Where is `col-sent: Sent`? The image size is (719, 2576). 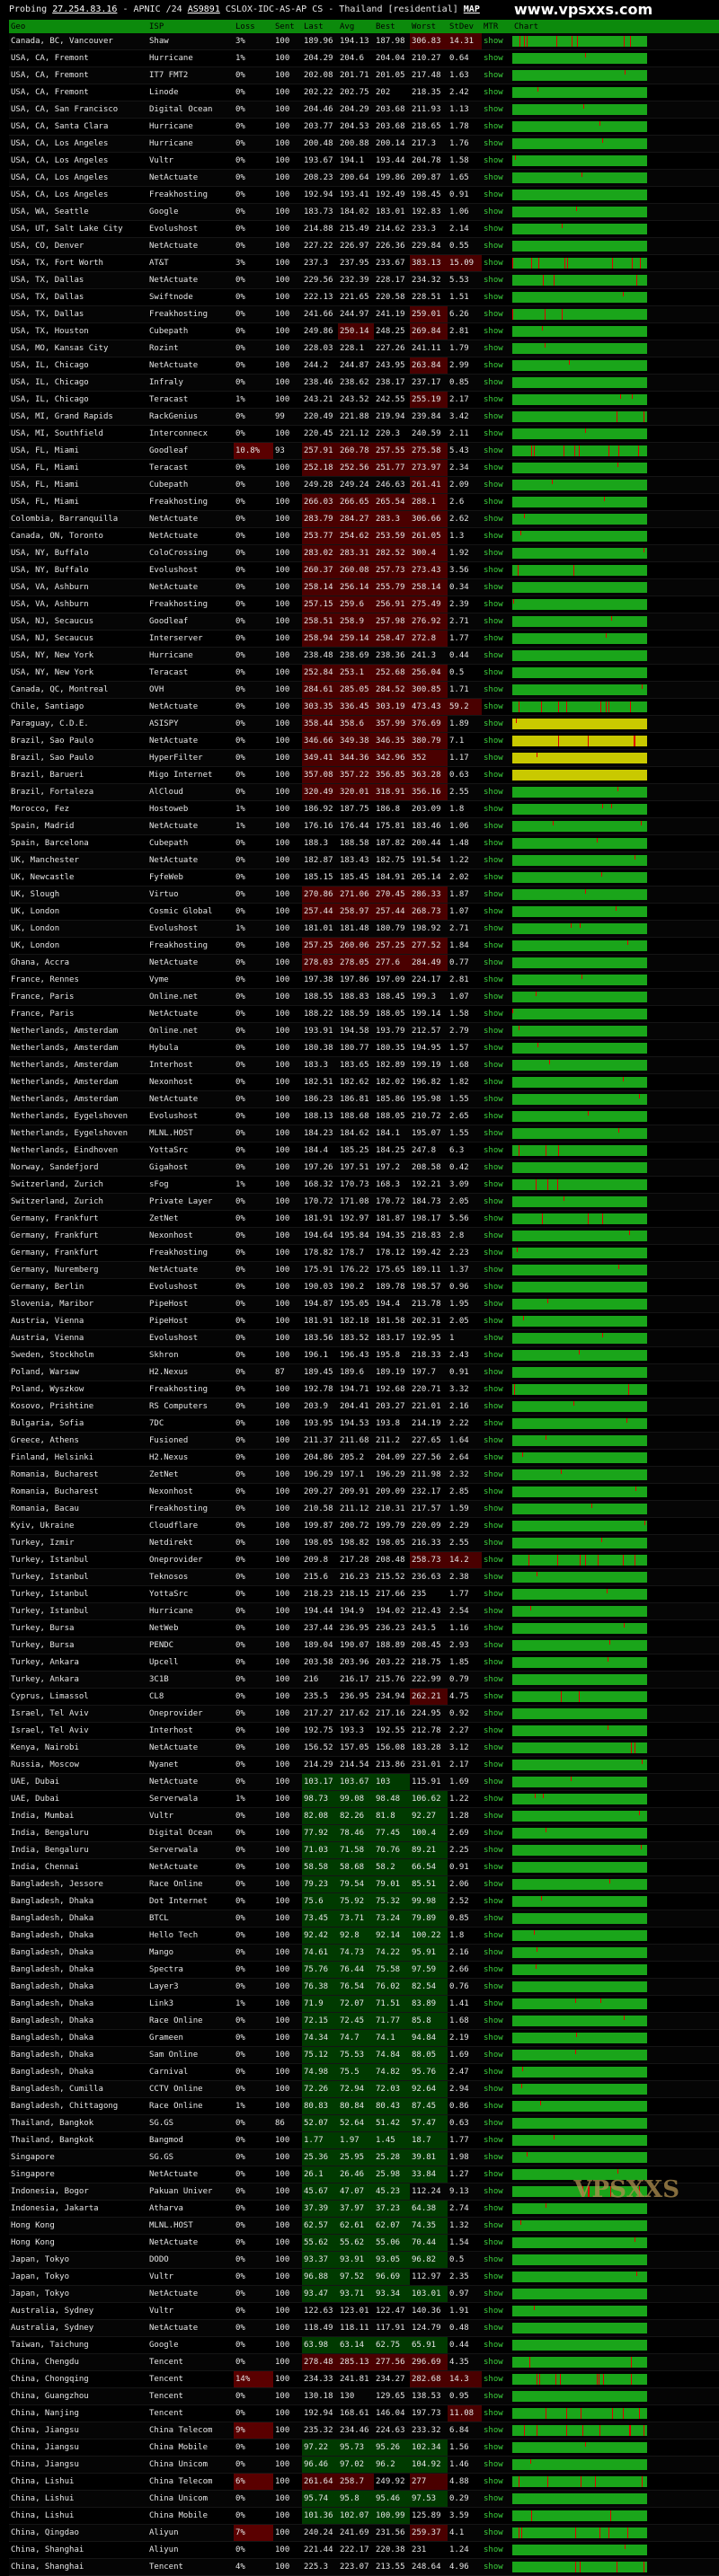 col-sent: Sent is located at coordinates (287, 26).